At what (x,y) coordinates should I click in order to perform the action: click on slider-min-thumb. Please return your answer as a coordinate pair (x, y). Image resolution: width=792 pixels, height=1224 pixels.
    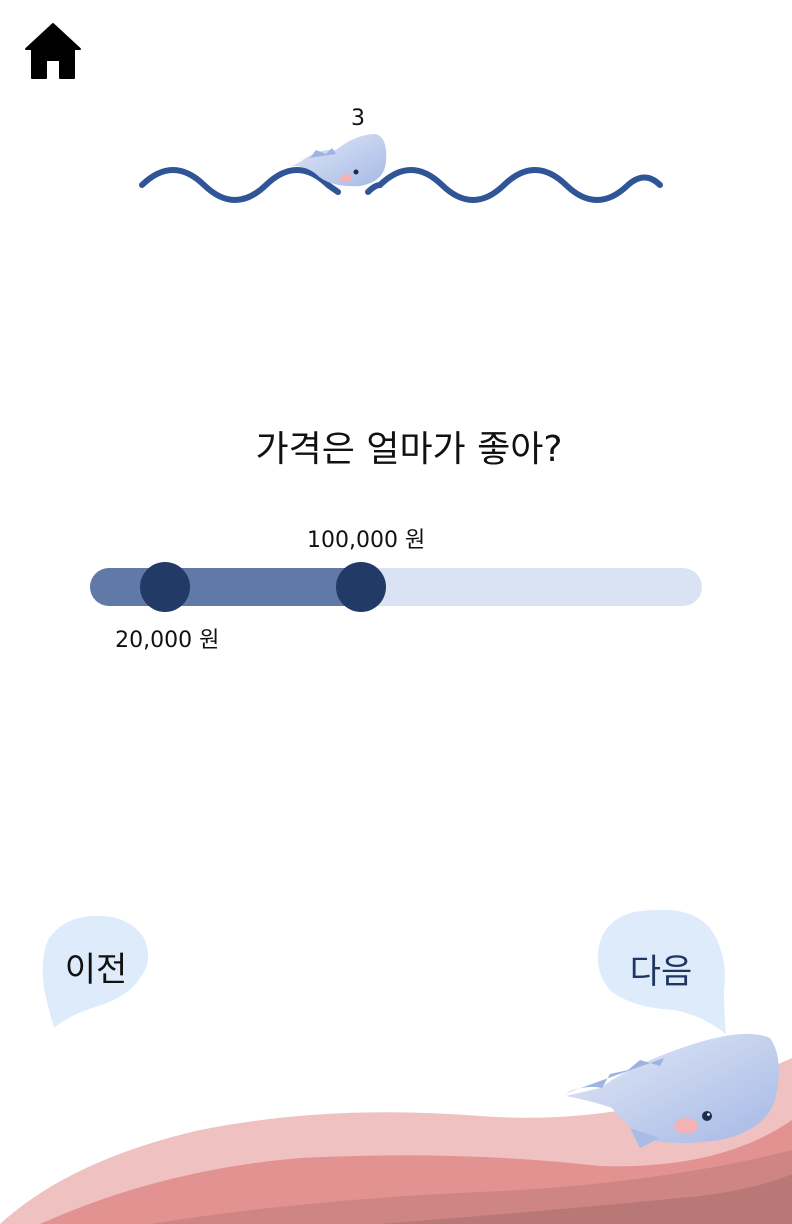
    Looking at the image, I should click on (165, 587).